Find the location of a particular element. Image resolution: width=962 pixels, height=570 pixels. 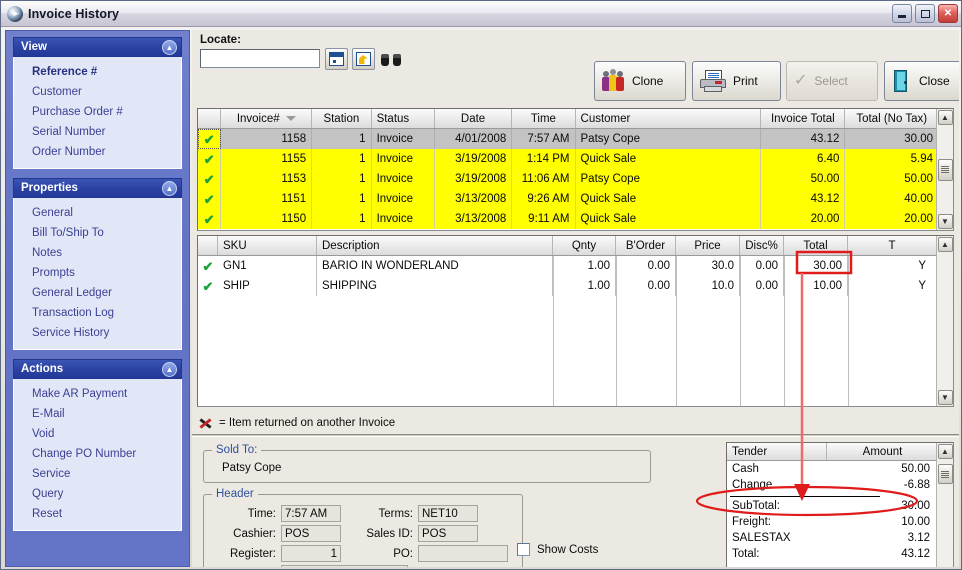

sidebar-item-bill-to-ship-to: Bill To/Ship To is located at coordinates (97, 233).